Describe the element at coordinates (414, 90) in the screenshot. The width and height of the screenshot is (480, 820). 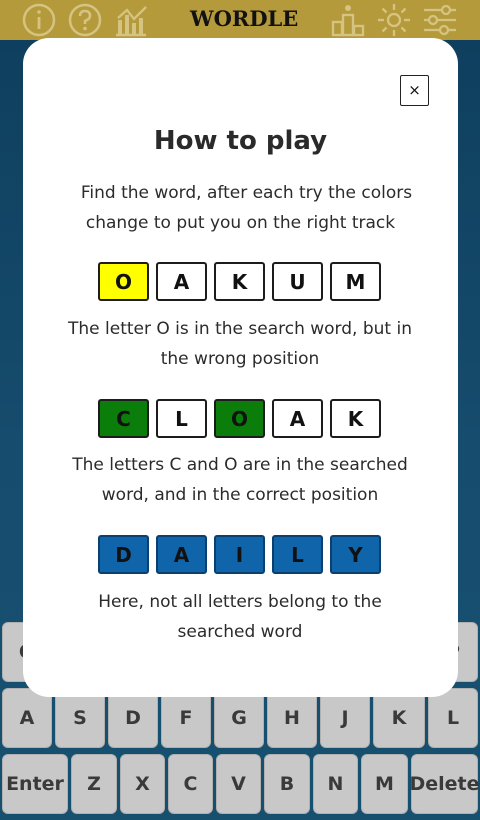
I see `close-button: ×` at that location.